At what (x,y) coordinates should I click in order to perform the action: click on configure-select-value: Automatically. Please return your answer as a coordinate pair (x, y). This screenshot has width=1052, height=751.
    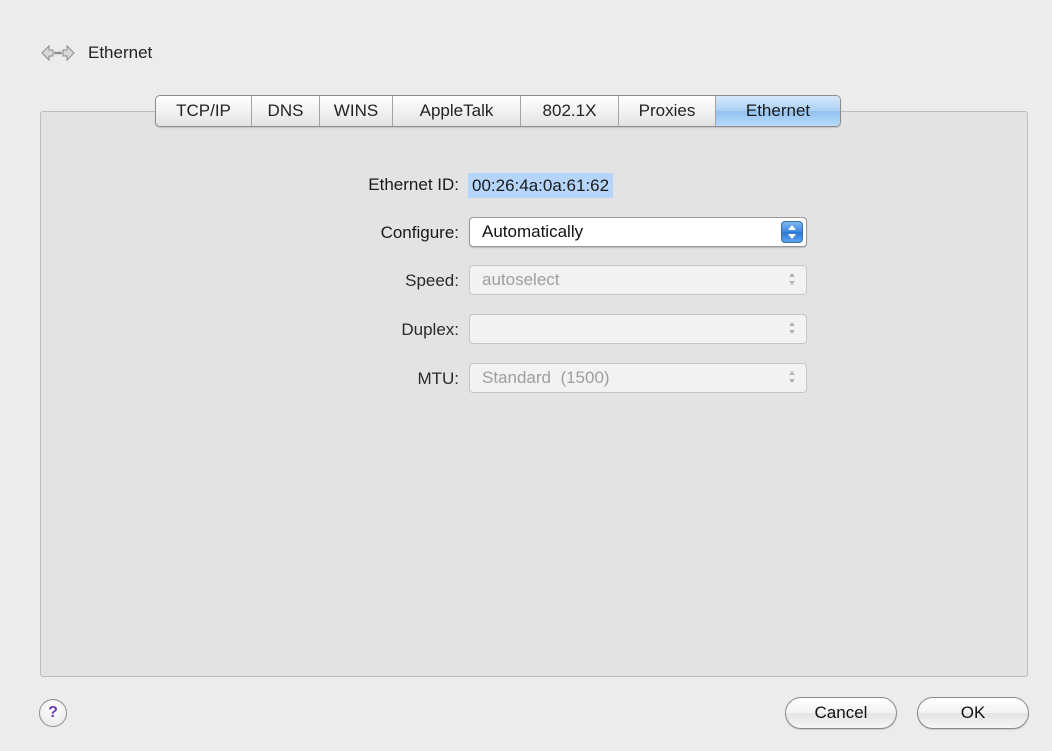
    Looking at the image, I should click on (533, 231).